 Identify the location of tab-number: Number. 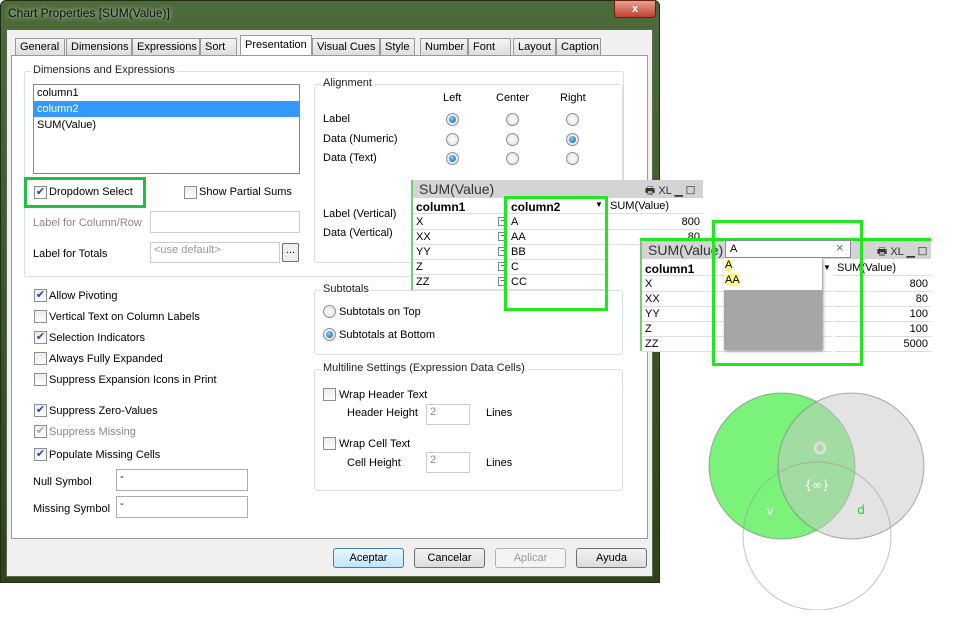
(444, 47).